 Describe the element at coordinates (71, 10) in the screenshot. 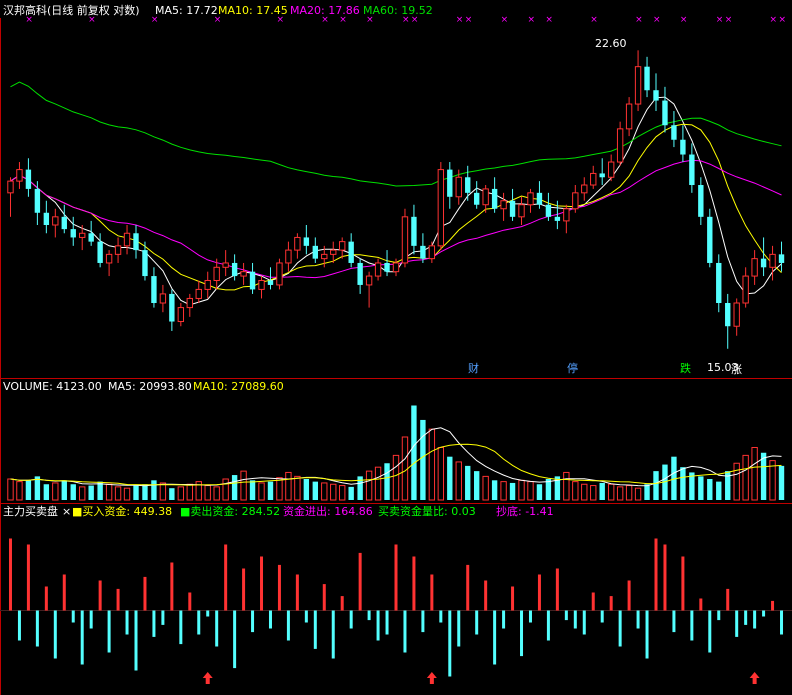

I see `chart-title: 汉邦高科(日线 前复权 对数)` at that location.